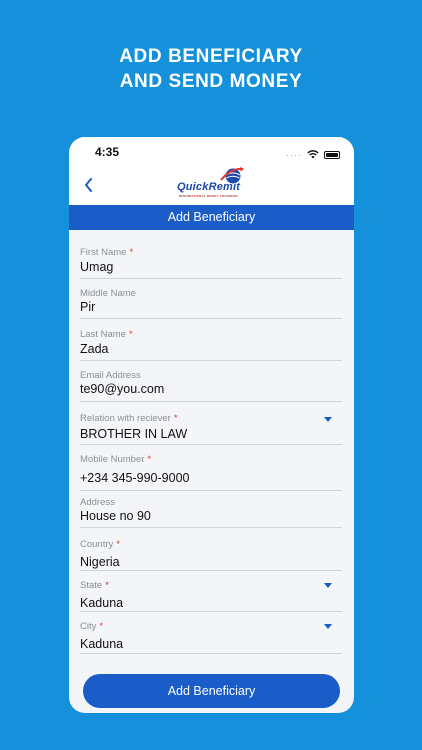  What do you see at coordinates (106, 334) in the screenshot?
I see `field-label: Last Name *` at bounding box center [106, 334].